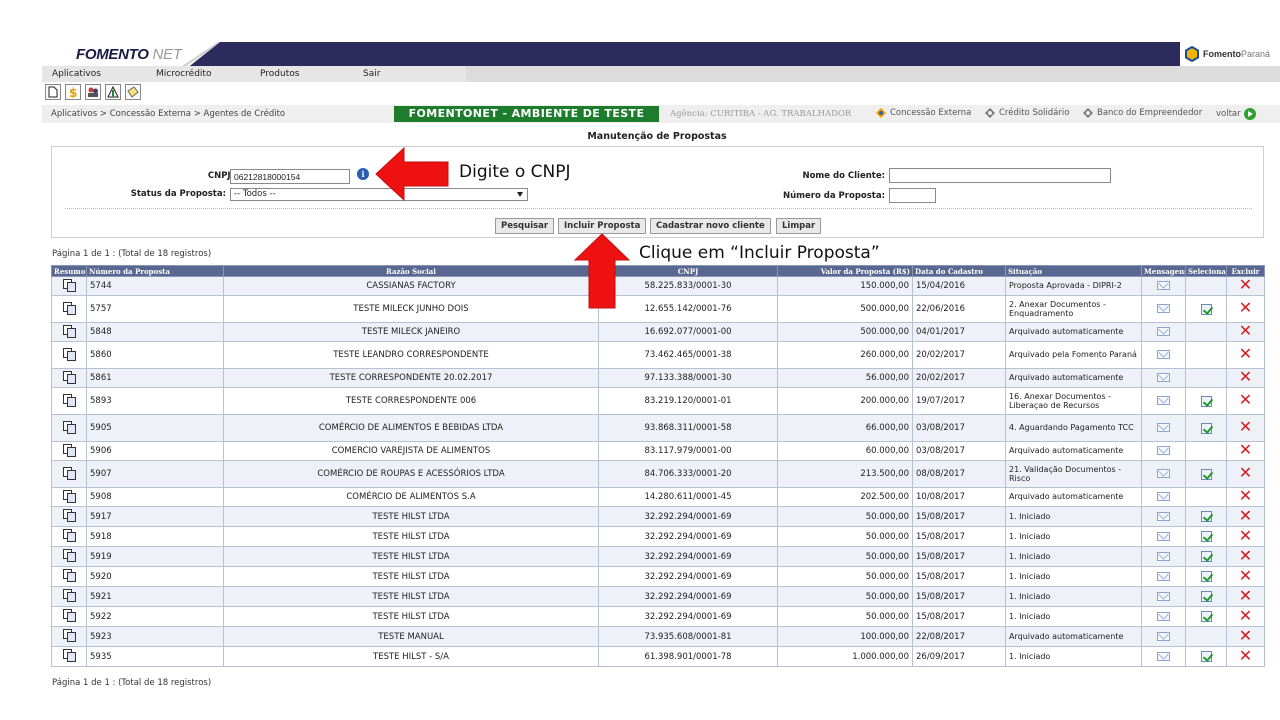 The width and height of the screenshot is (1280, 720). I want to click on client-name-input, so click(1000, 175).